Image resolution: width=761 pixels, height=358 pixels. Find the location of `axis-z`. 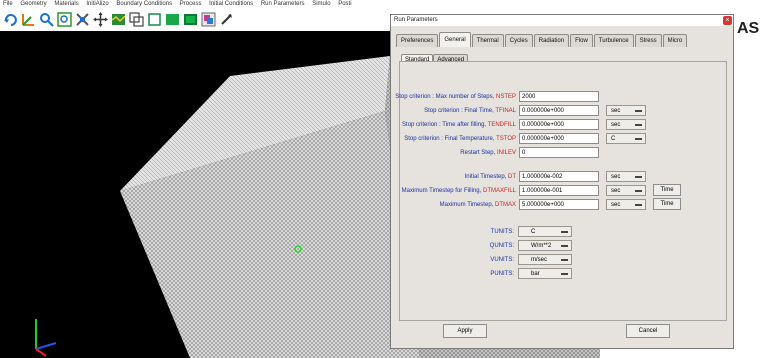

axis-z is located at coordinates (41, 352).